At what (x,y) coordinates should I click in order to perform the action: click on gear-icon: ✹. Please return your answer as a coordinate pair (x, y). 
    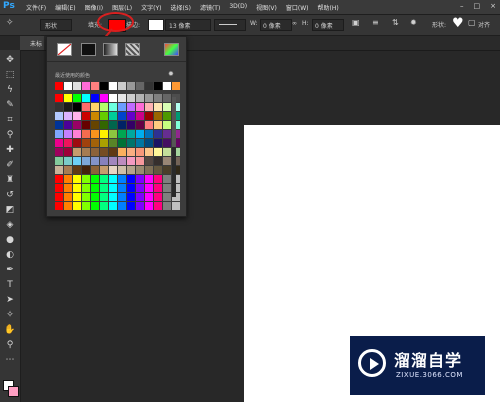
    Looking at the image, I should click on (171, 74).